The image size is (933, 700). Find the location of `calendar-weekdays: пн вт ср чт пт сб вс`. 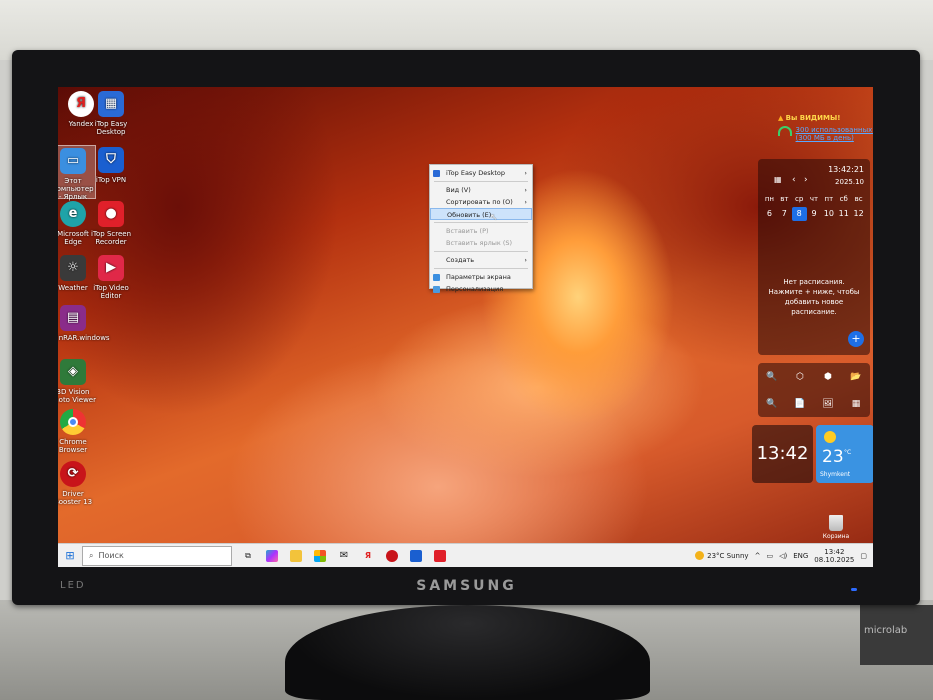

calendar-weekdays: пн вт ср чт пт сб вс is located at coordinates (813, 199).